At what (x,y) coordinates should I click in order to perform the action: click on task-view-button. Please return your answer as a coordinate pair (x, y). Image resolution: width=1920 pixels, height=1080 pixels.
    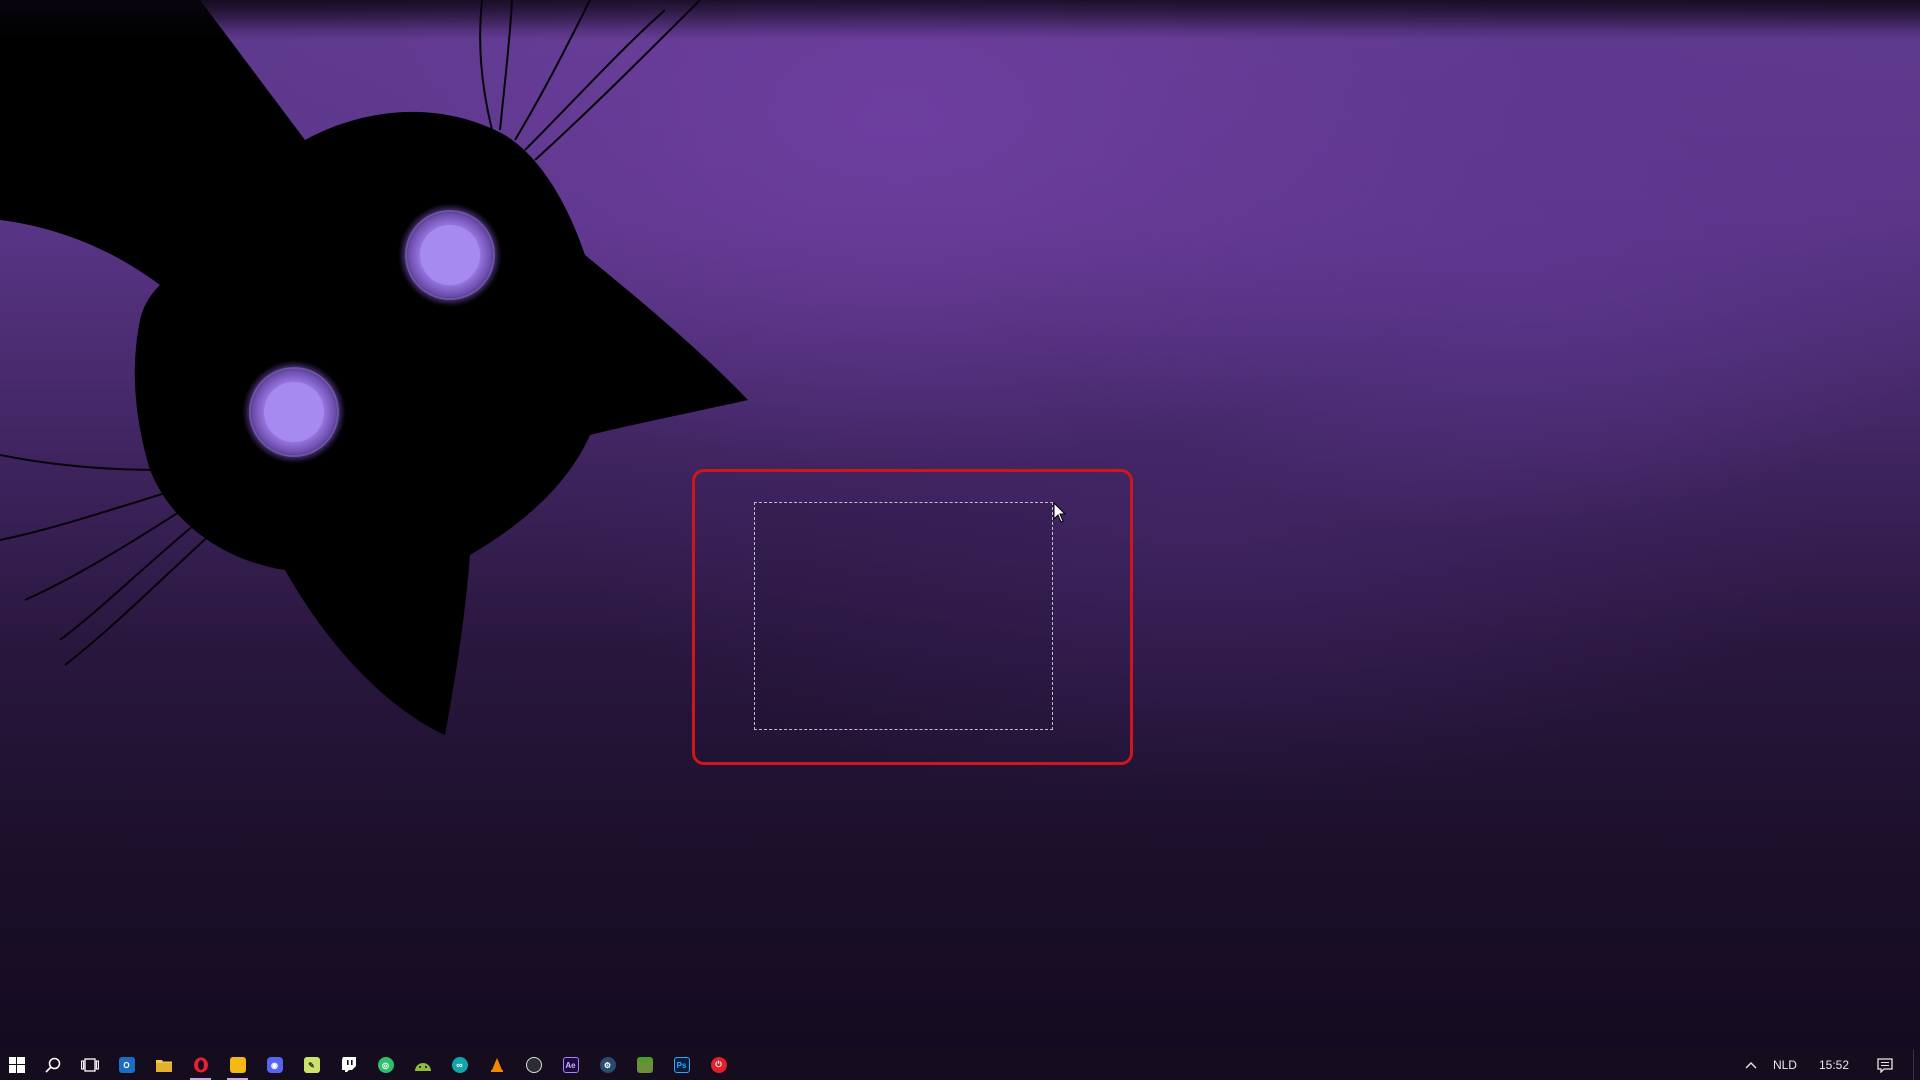
    Looking at the image, I should click on (89, 1065).